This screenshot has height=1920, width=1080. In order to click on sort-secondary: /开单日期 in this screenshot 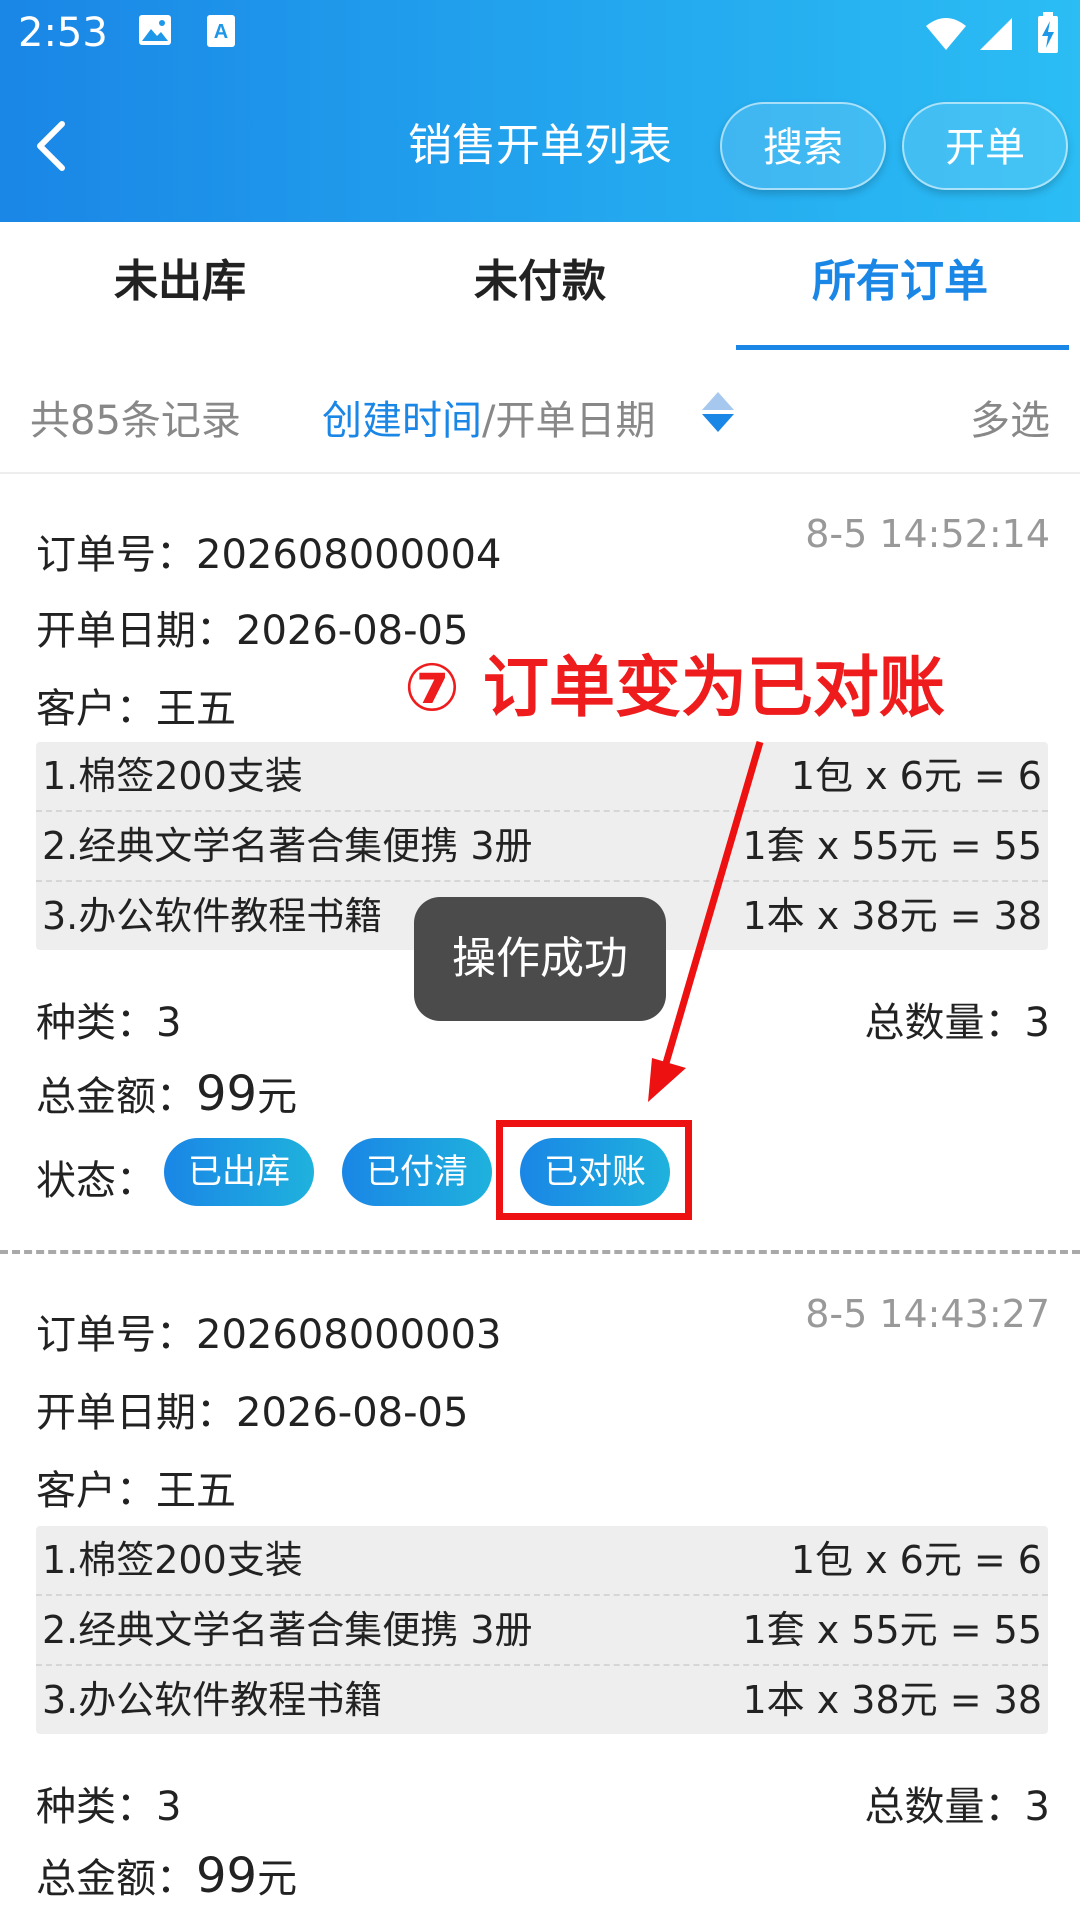, I will do `click(569, 421)`.